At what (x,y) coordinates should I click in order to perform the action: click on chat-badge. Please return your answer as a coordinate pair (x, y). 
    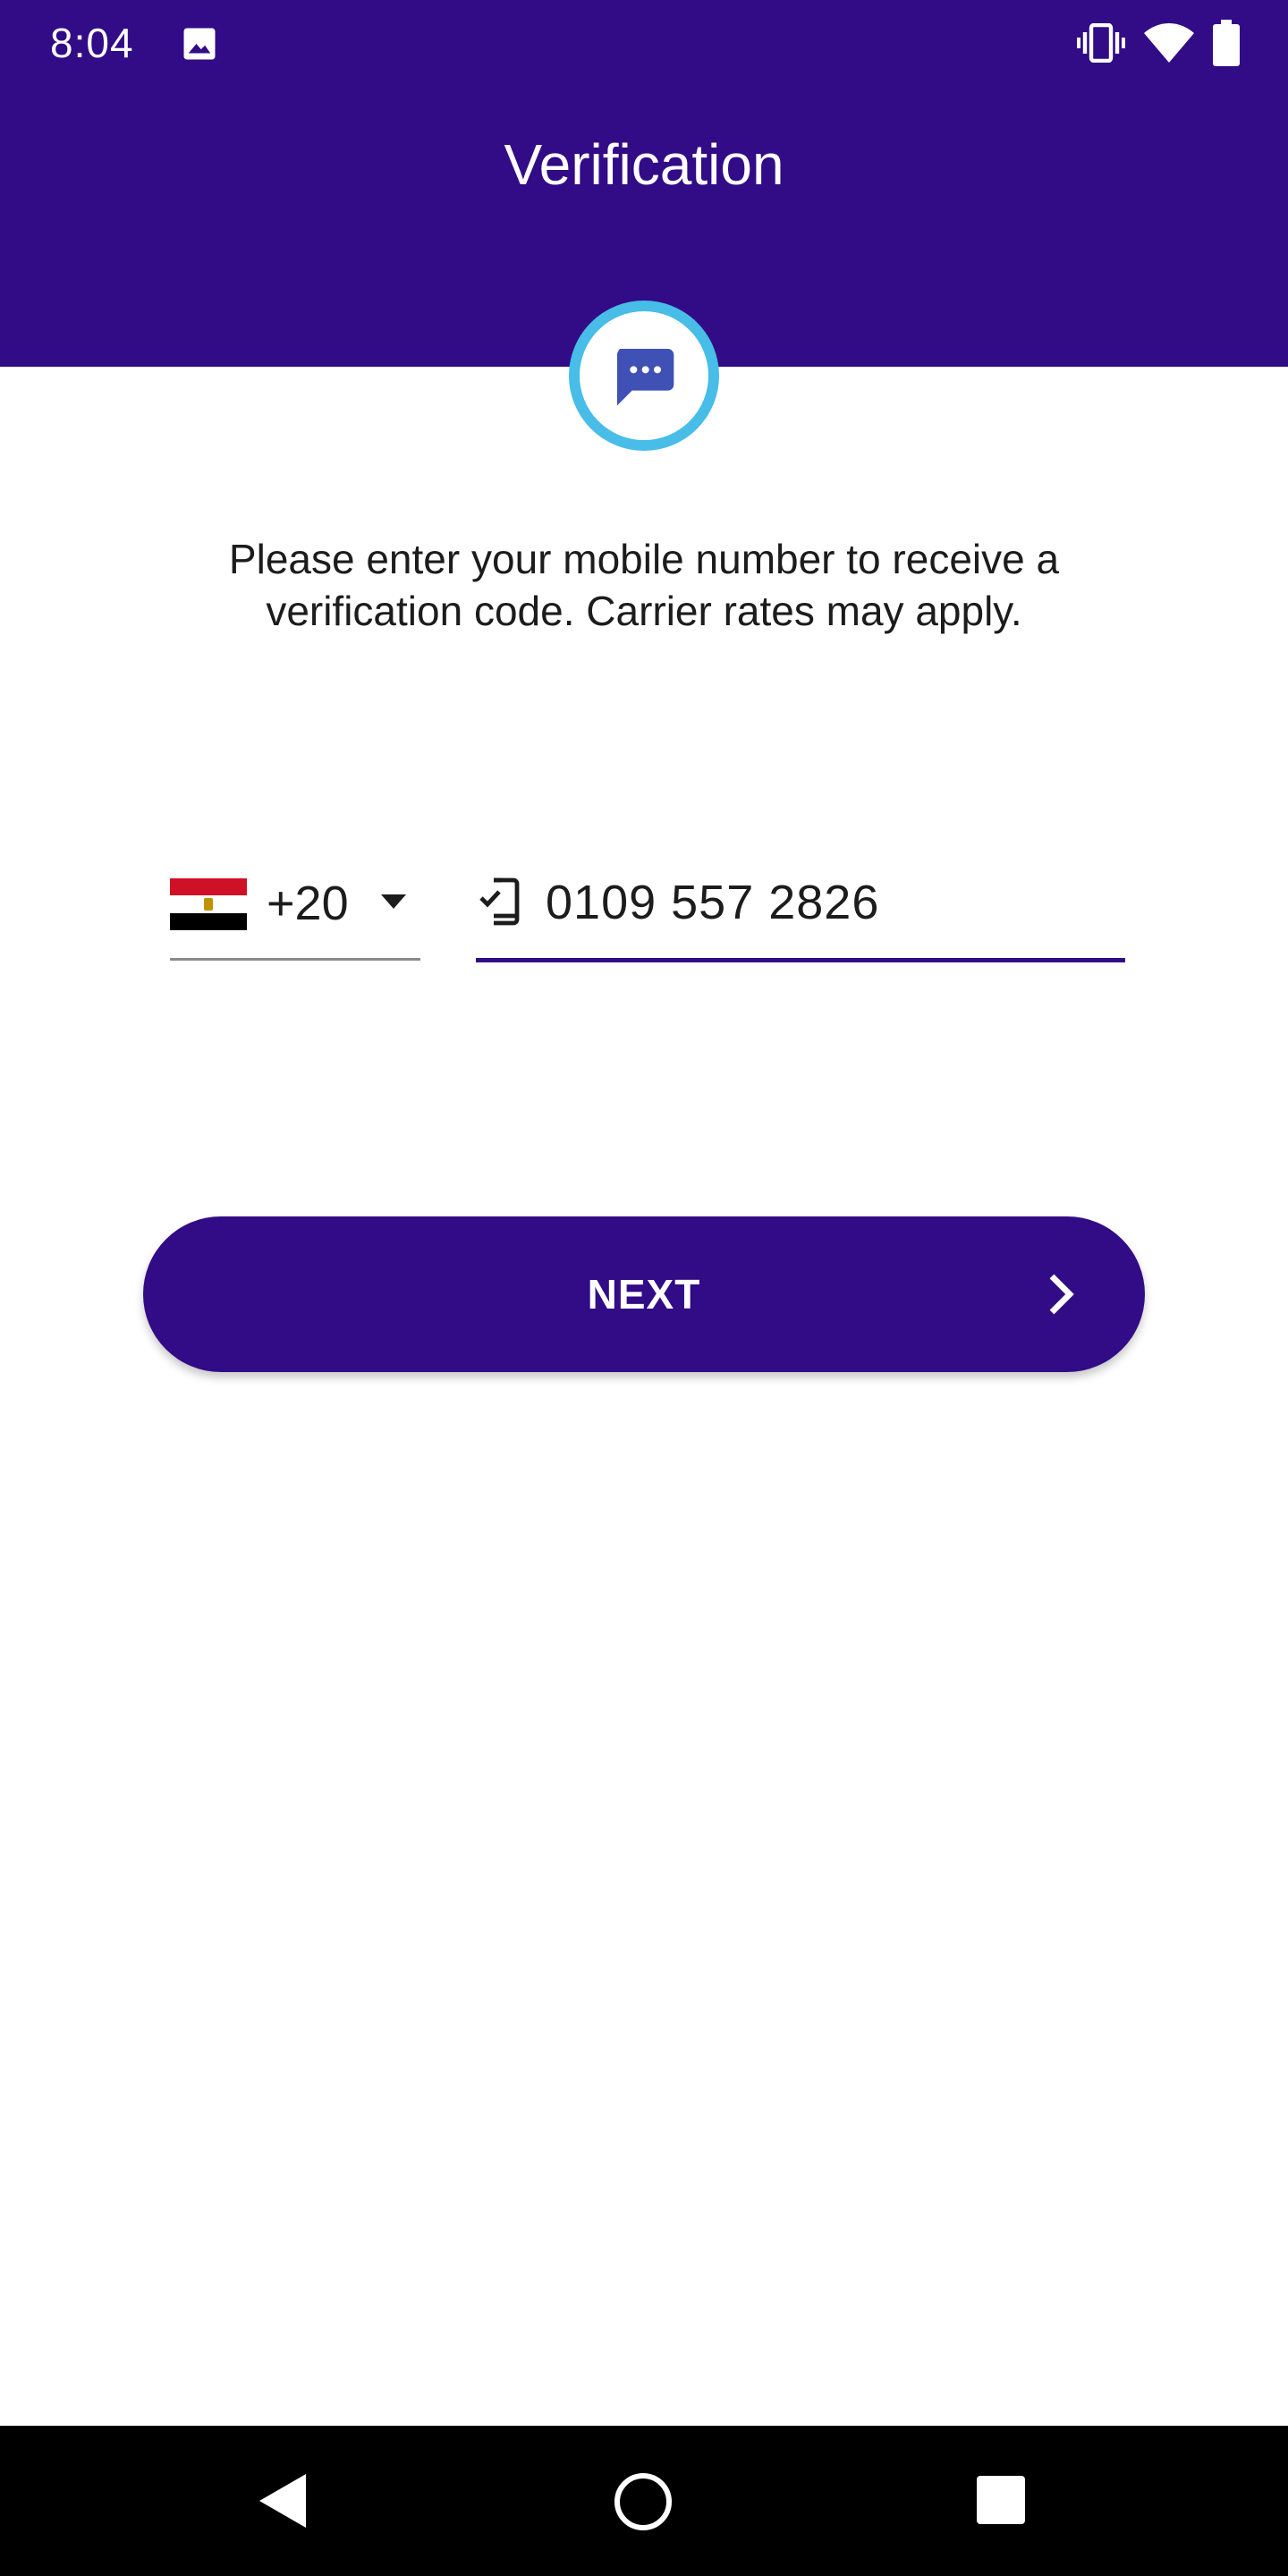
    Looking at the image, I should click on (644, 376).